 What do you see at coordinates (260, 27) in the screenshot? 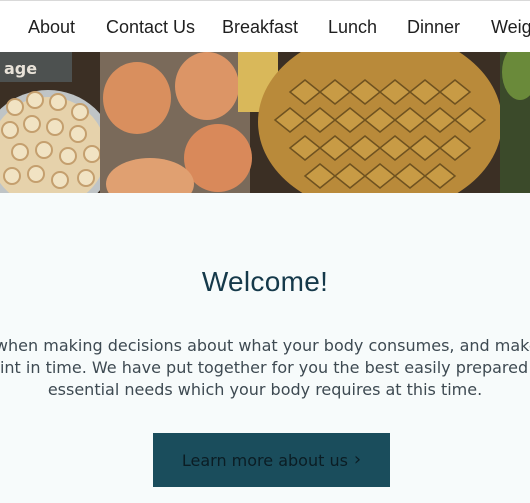
I see `nav-item-breakfast: Breakfast` at bounding box center [260, 27].